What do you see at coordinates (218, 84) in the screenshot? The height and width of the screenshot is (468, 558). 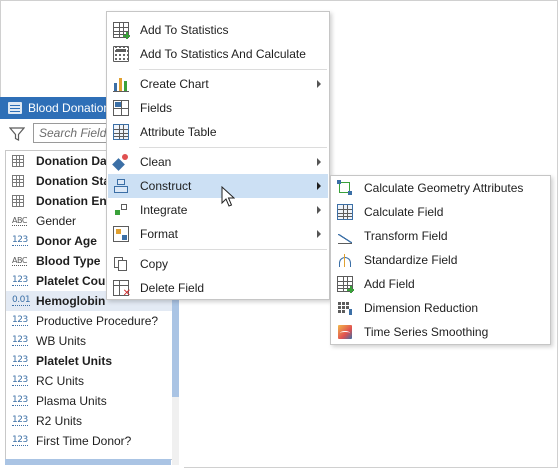 I see `menu-item-create-chart: Create Chart` at bounding box center [218, 84].